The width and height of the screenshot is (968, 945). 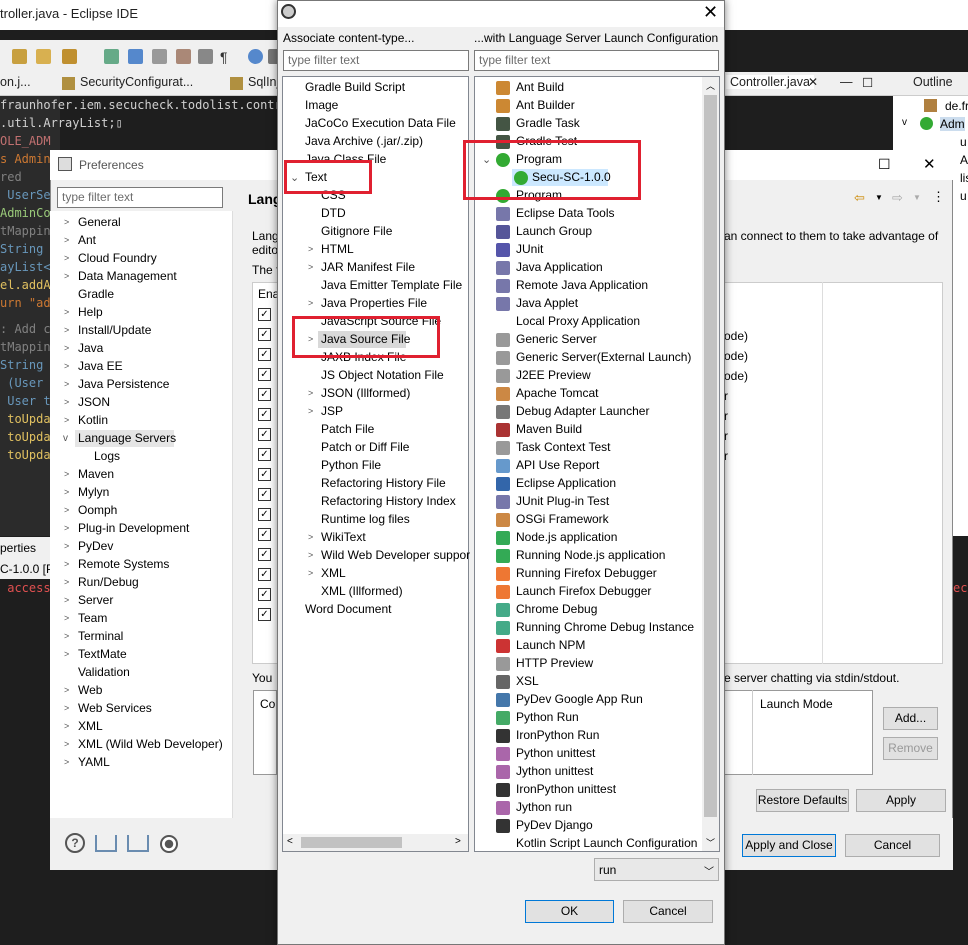 I want to click on scroll-down-icon: ﹀, so click(x=710, y=842).